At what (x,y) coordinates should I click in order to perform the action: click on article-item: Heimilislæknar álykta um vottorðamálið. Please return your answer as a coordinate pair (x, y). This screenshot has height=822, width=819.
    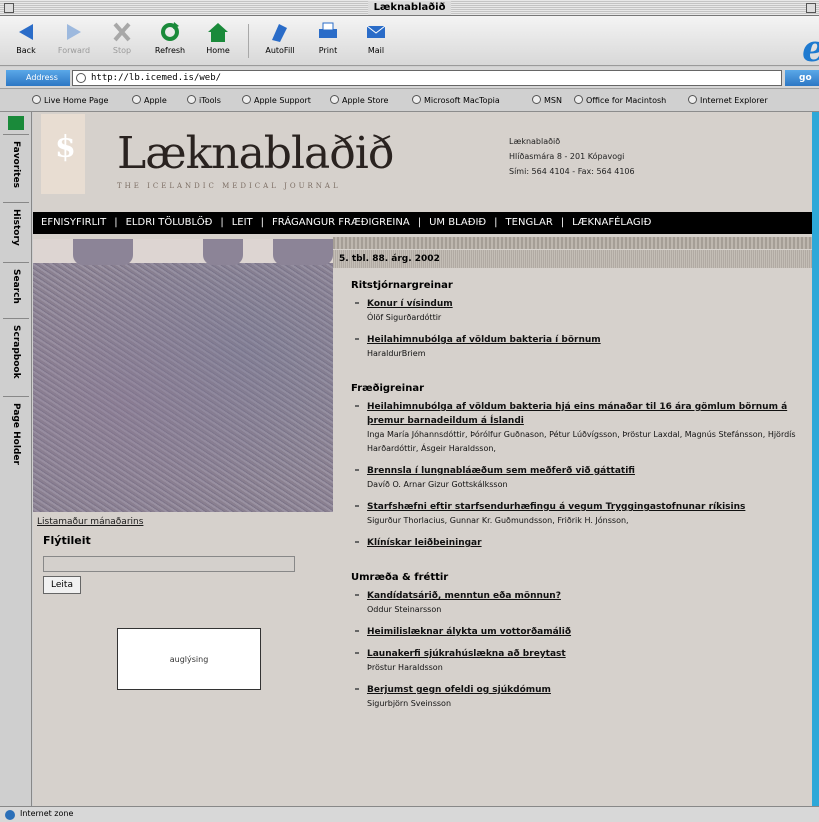
    Looking at the image, I should click on (576, 632).